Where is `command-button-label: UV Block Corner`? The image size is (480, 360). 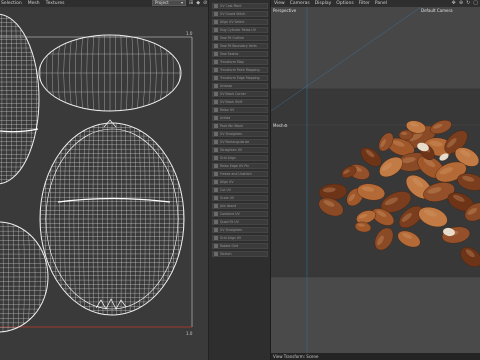
command-button-label: UV Block Corner is located at coordinates (233, 93).